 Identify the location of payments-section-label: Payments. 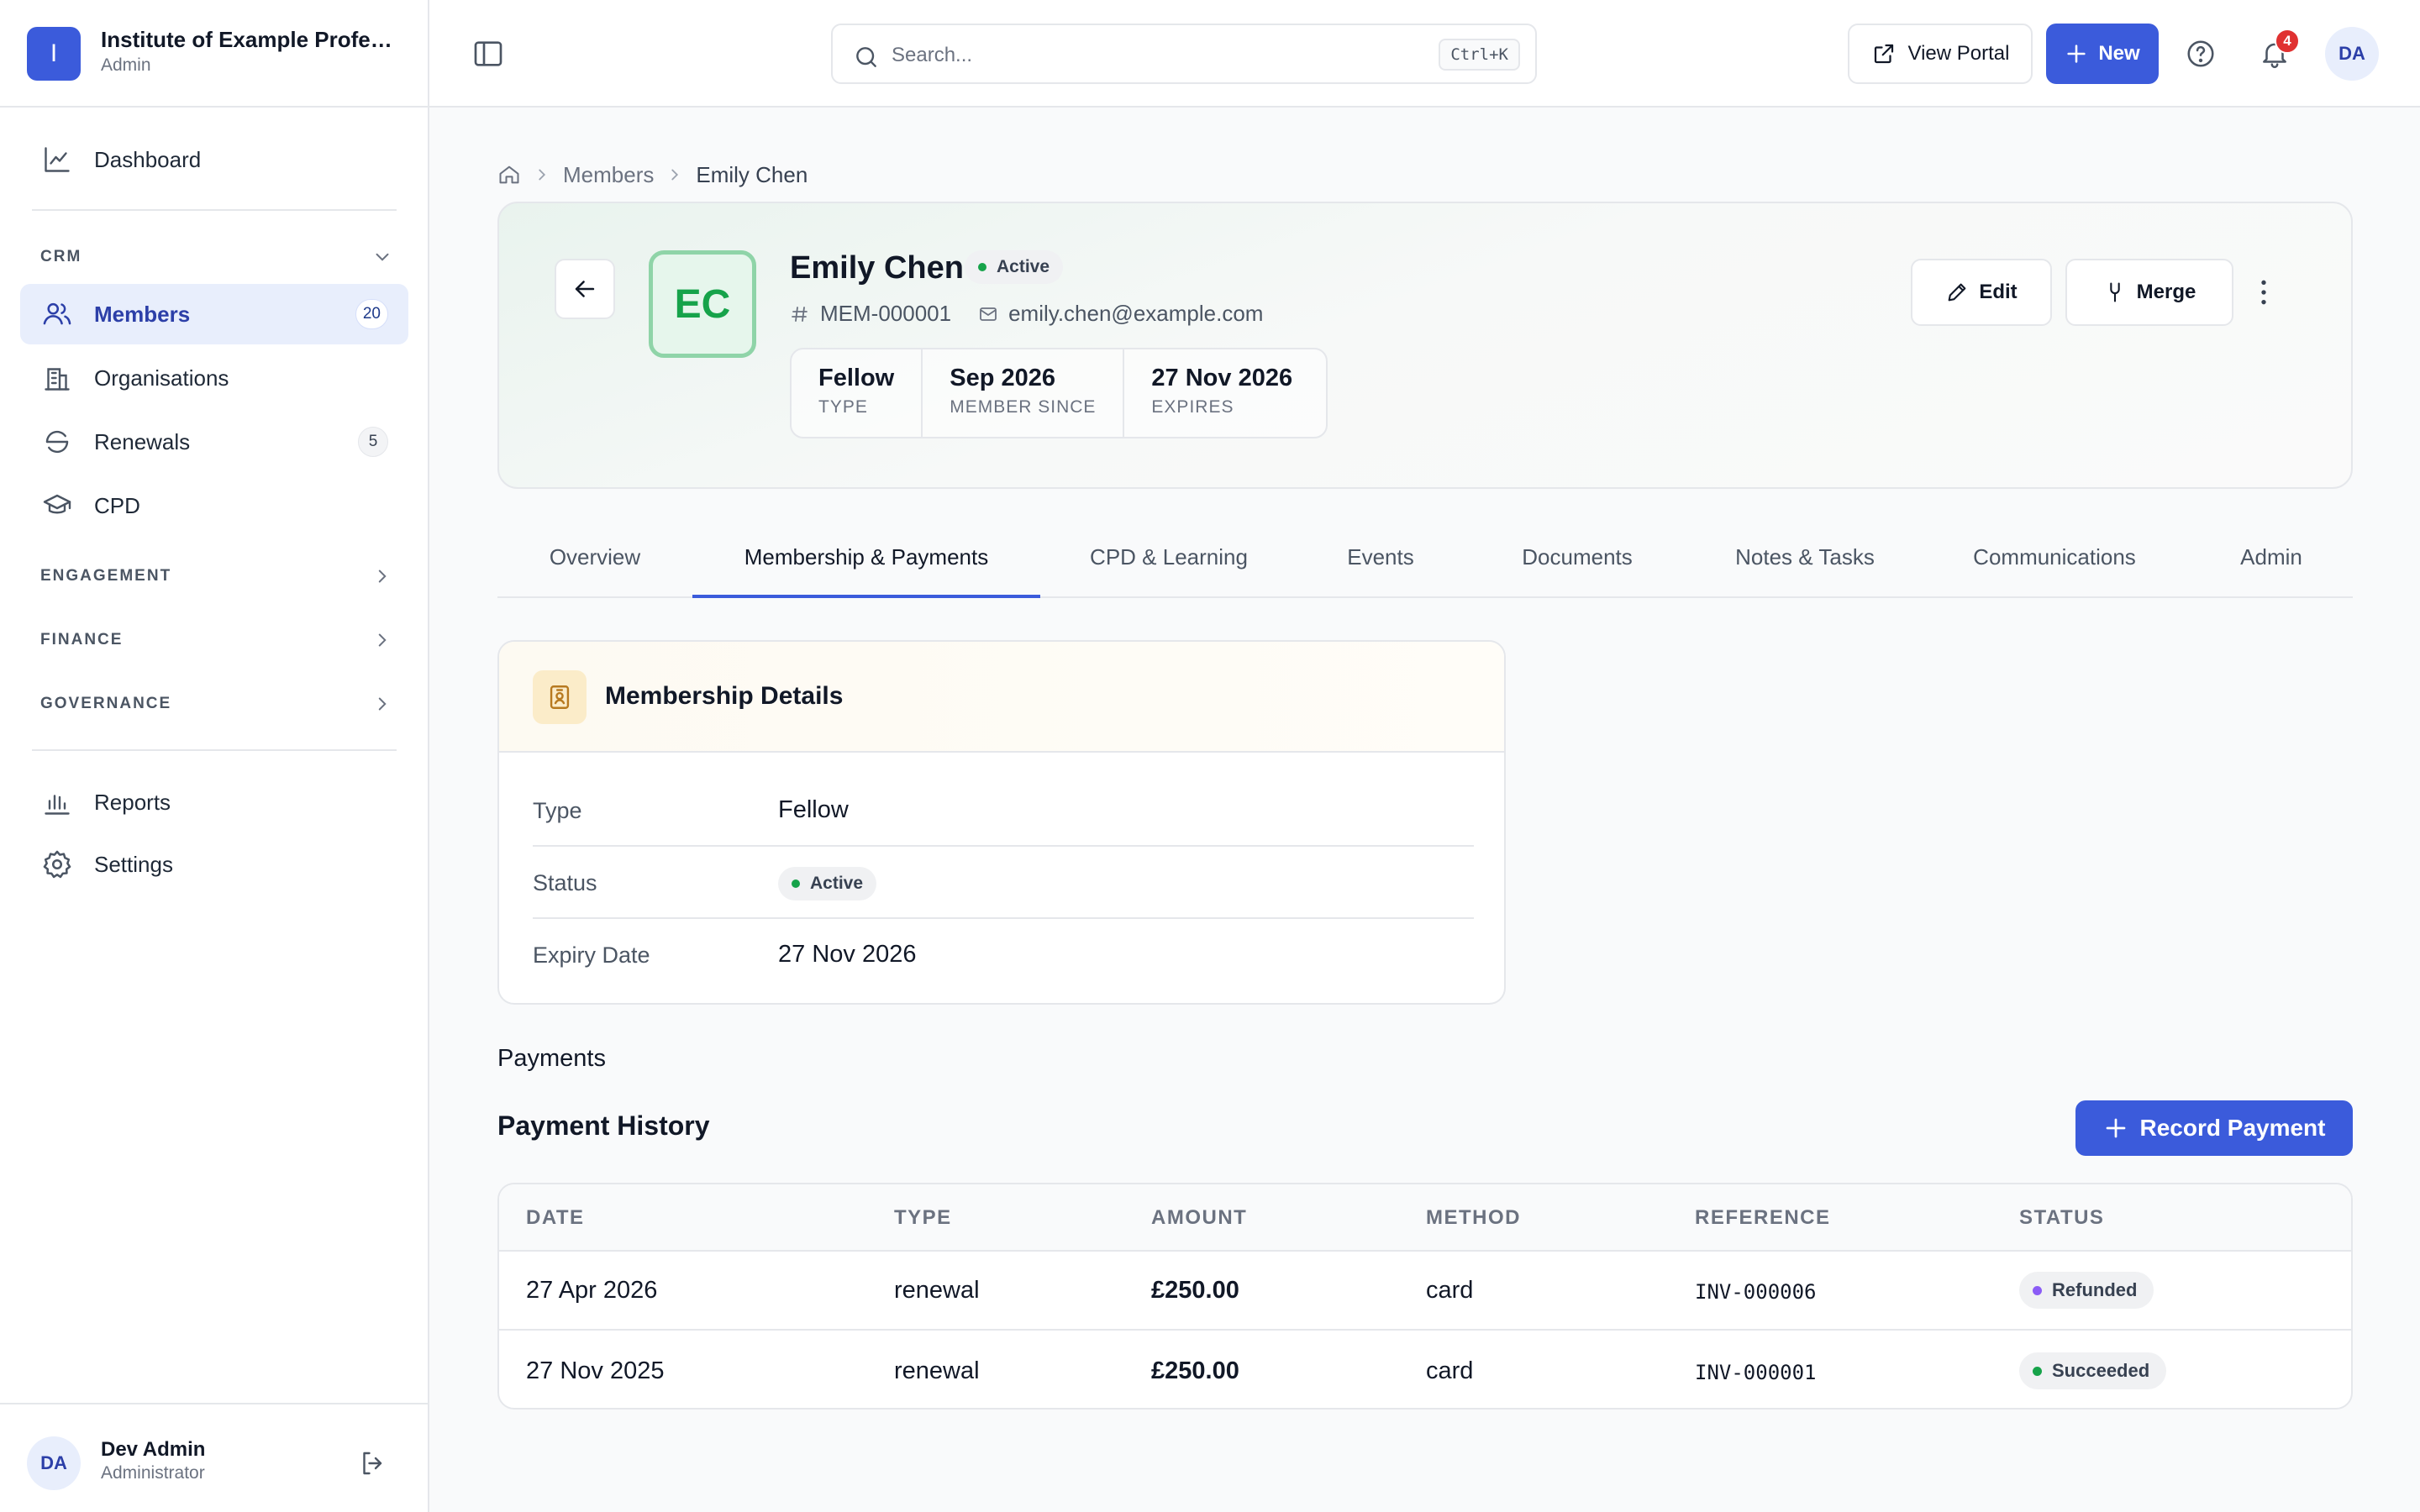
(552, 1058).